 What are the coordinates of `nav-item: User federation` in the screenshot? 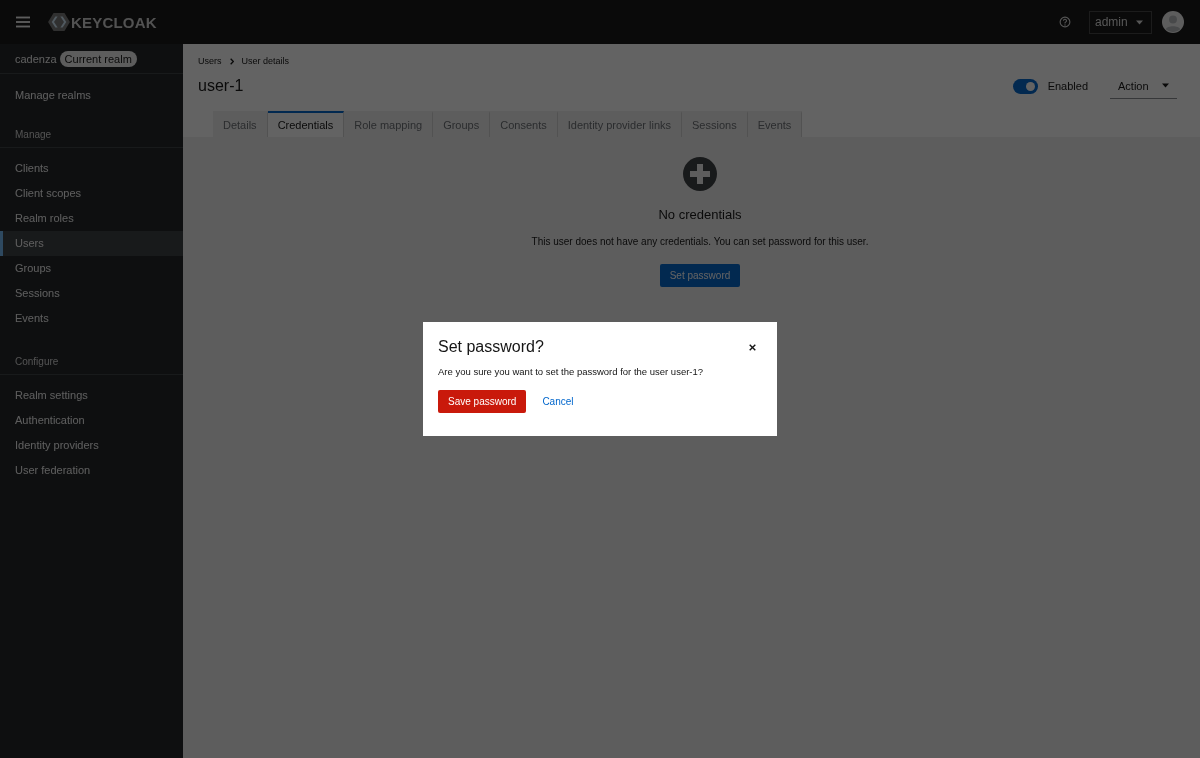 It's located at (91, 470).